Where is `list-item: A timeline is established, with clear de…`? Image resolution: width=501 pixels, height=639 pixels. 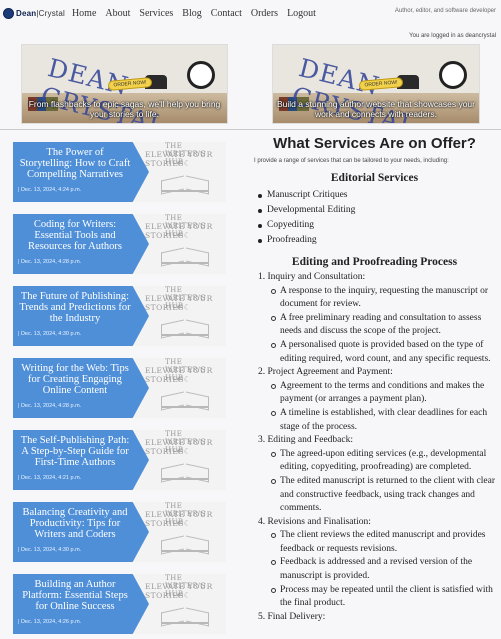 list-item: A timeline is established, with clear de… is located at coordinates (384, 420).